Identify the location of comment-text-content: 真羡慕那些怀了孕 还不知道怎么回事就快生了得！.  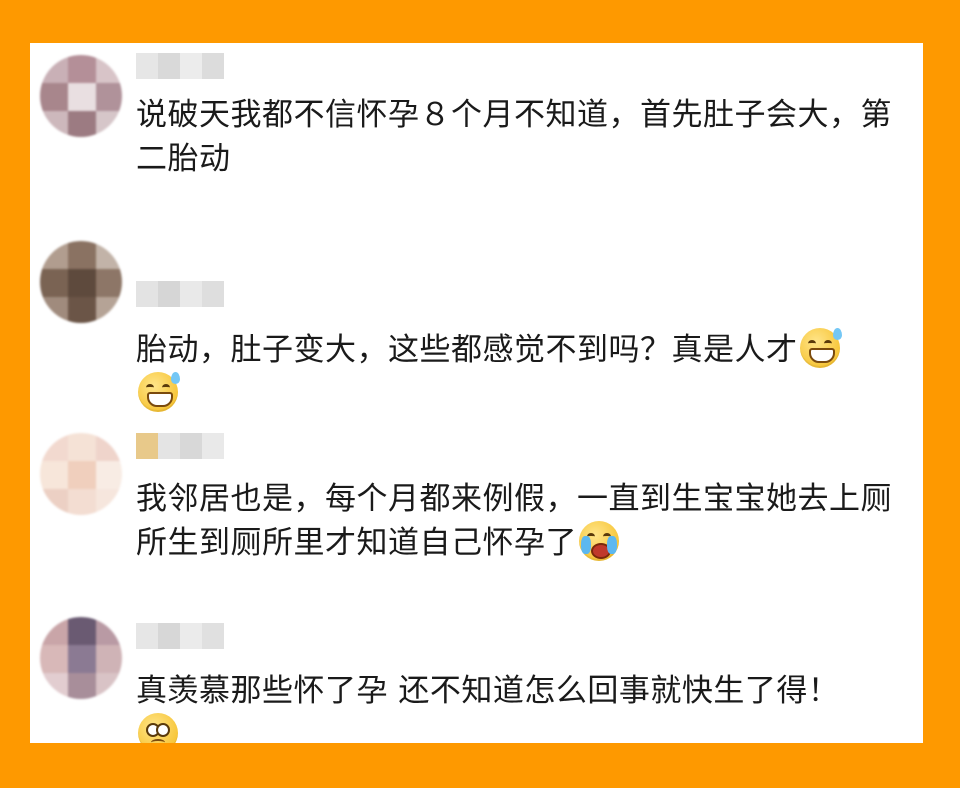
(488, 691).